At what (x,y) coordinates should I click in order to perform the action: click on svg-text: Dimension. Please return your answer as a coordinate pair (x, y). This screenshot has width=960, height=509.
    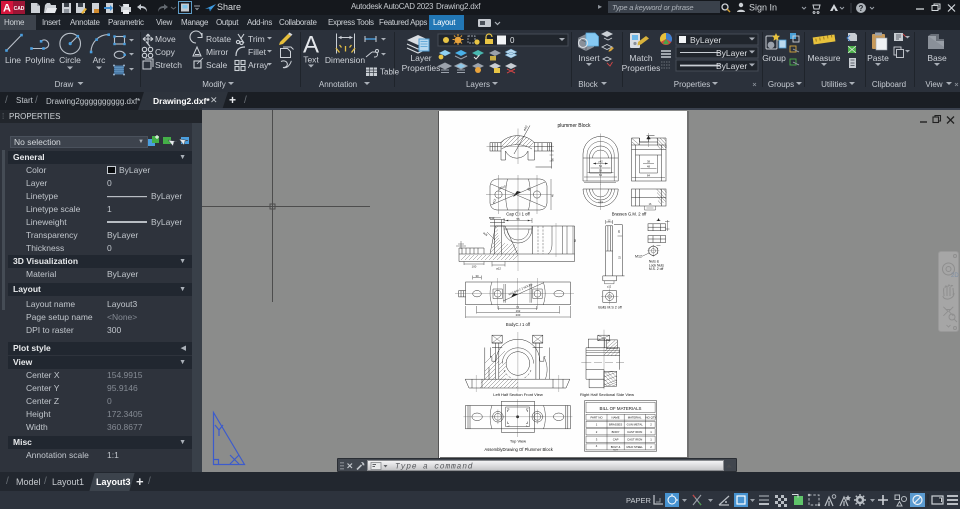
    Looking at the image, I should click on (345, 60).